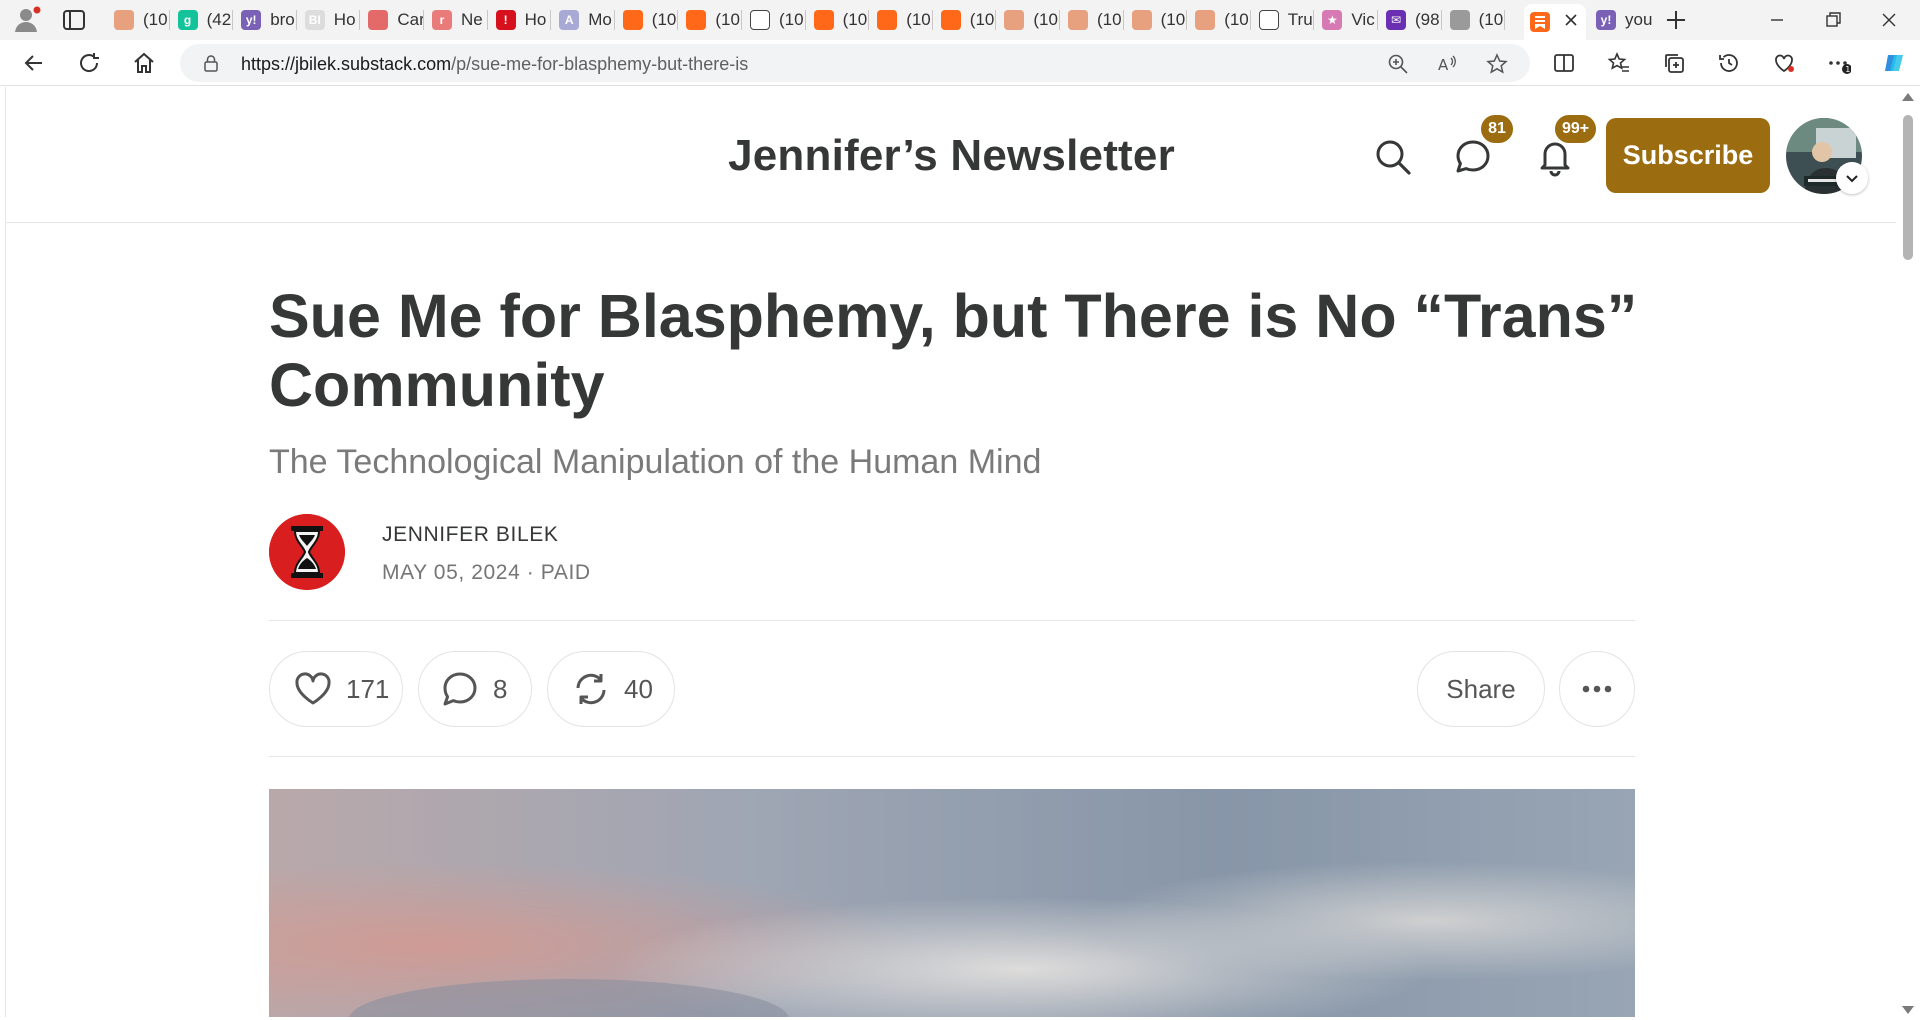 The width and height of the screenshot is (1920, 1020). I want to click on scroll-up-arrow-icon, so click(1908, 97).